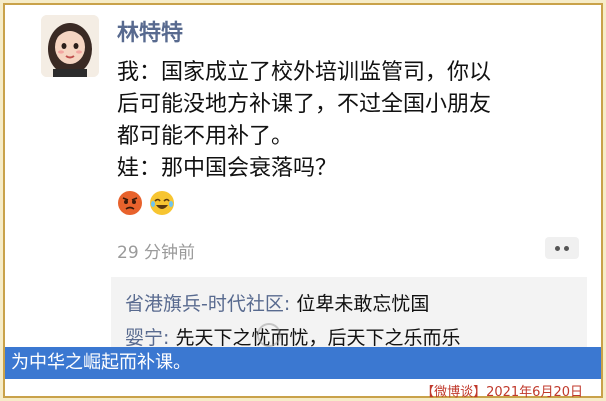  I want to click on comment-item: 省港旗兵-时代社区: 位卑未敢忘忧国, so click(277, 302).